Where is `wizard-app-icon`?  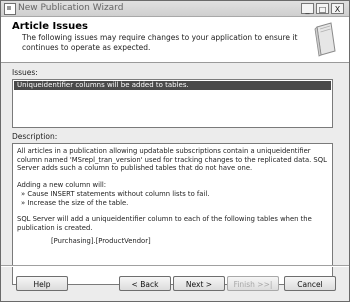 wizard-app-icon is located at coordinates (10, 9).